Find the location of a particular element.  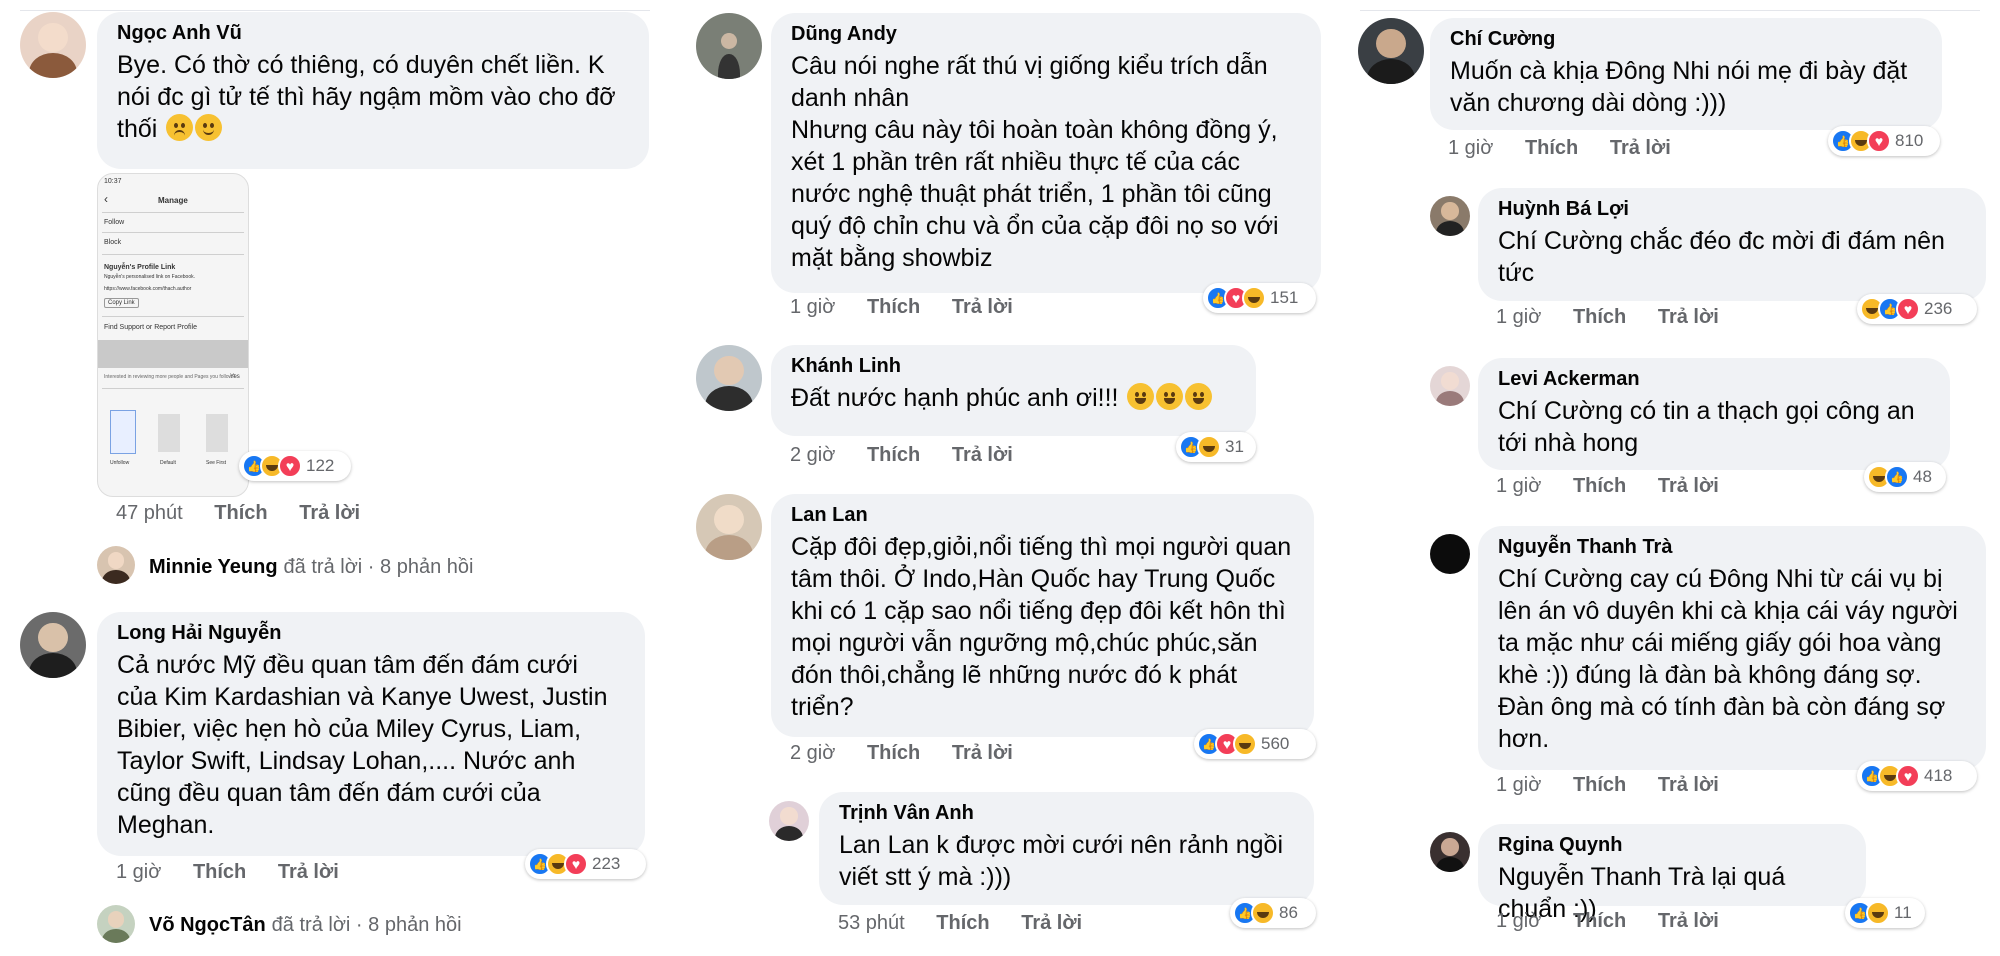

reaction-summary: 223 is located at coordinates (585, 864).